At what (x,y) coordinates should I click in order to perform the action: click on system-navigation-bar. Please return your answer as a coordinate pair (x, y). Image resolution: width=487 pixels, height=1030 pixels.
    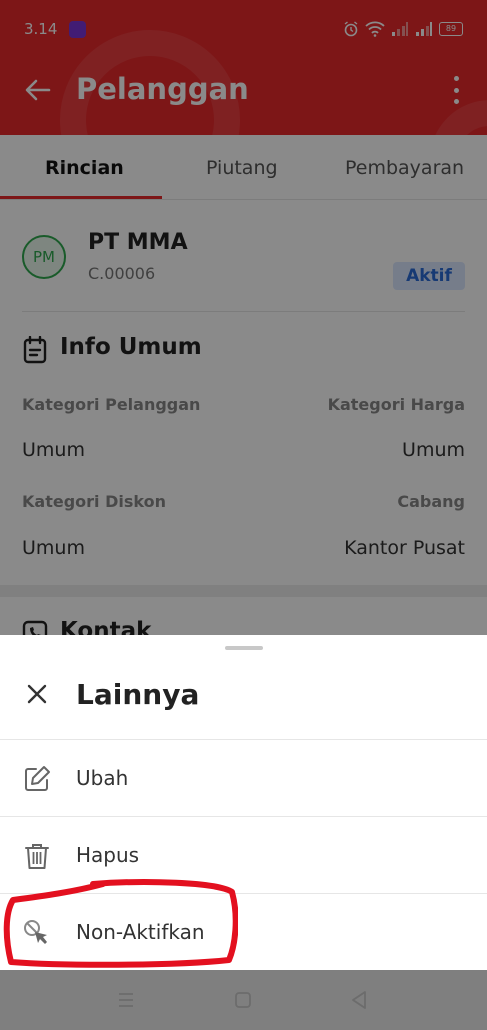
    Looking at the image, I should click on (243, 1000).